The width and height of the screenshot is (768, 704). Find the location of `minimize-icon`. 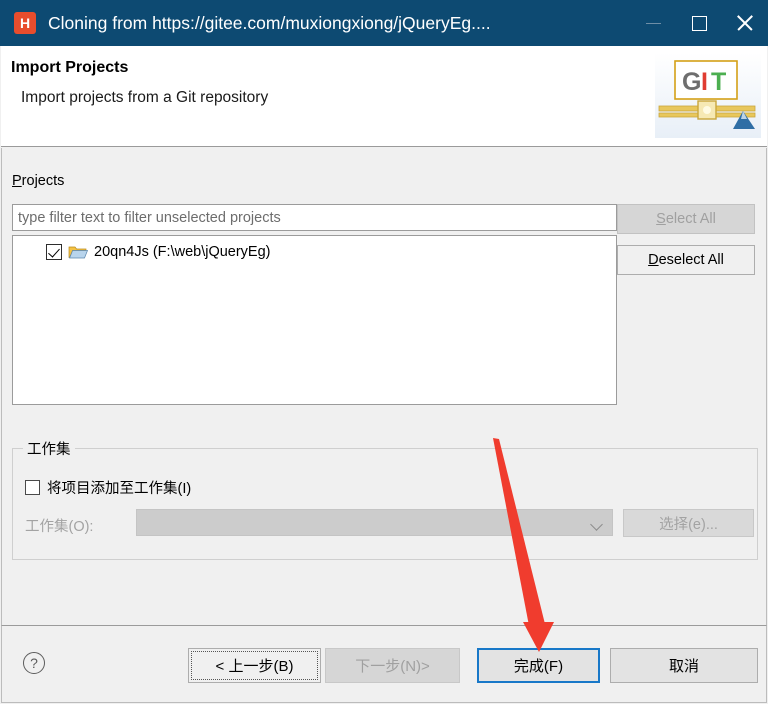

minimize-icon is located at coordinates (653, 23).